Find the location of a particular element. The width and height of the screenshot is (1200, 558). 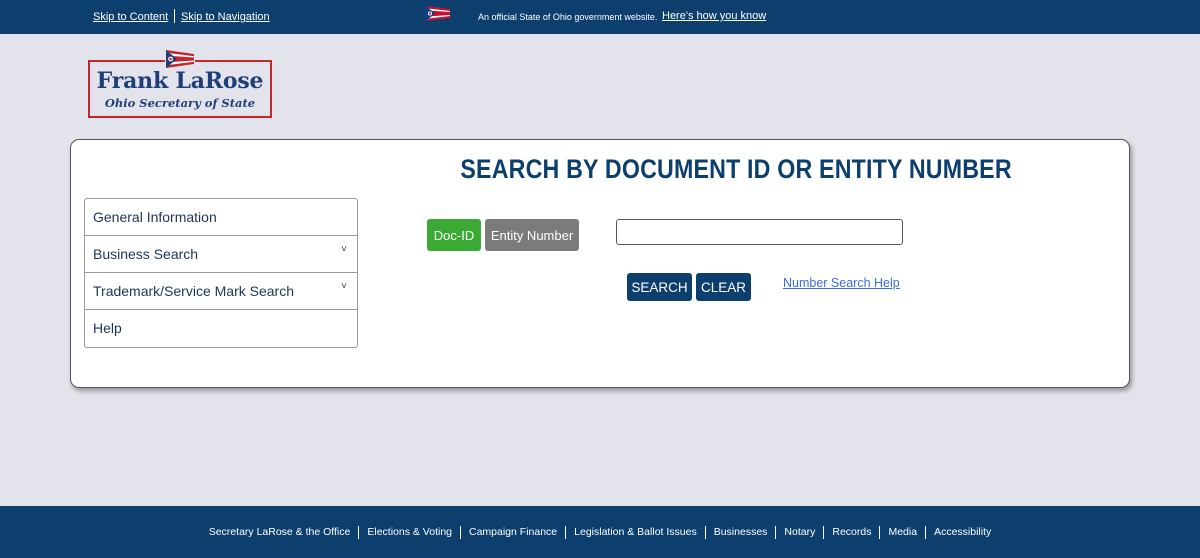

footer-link-media: Media is located at coordinates (902, 532).